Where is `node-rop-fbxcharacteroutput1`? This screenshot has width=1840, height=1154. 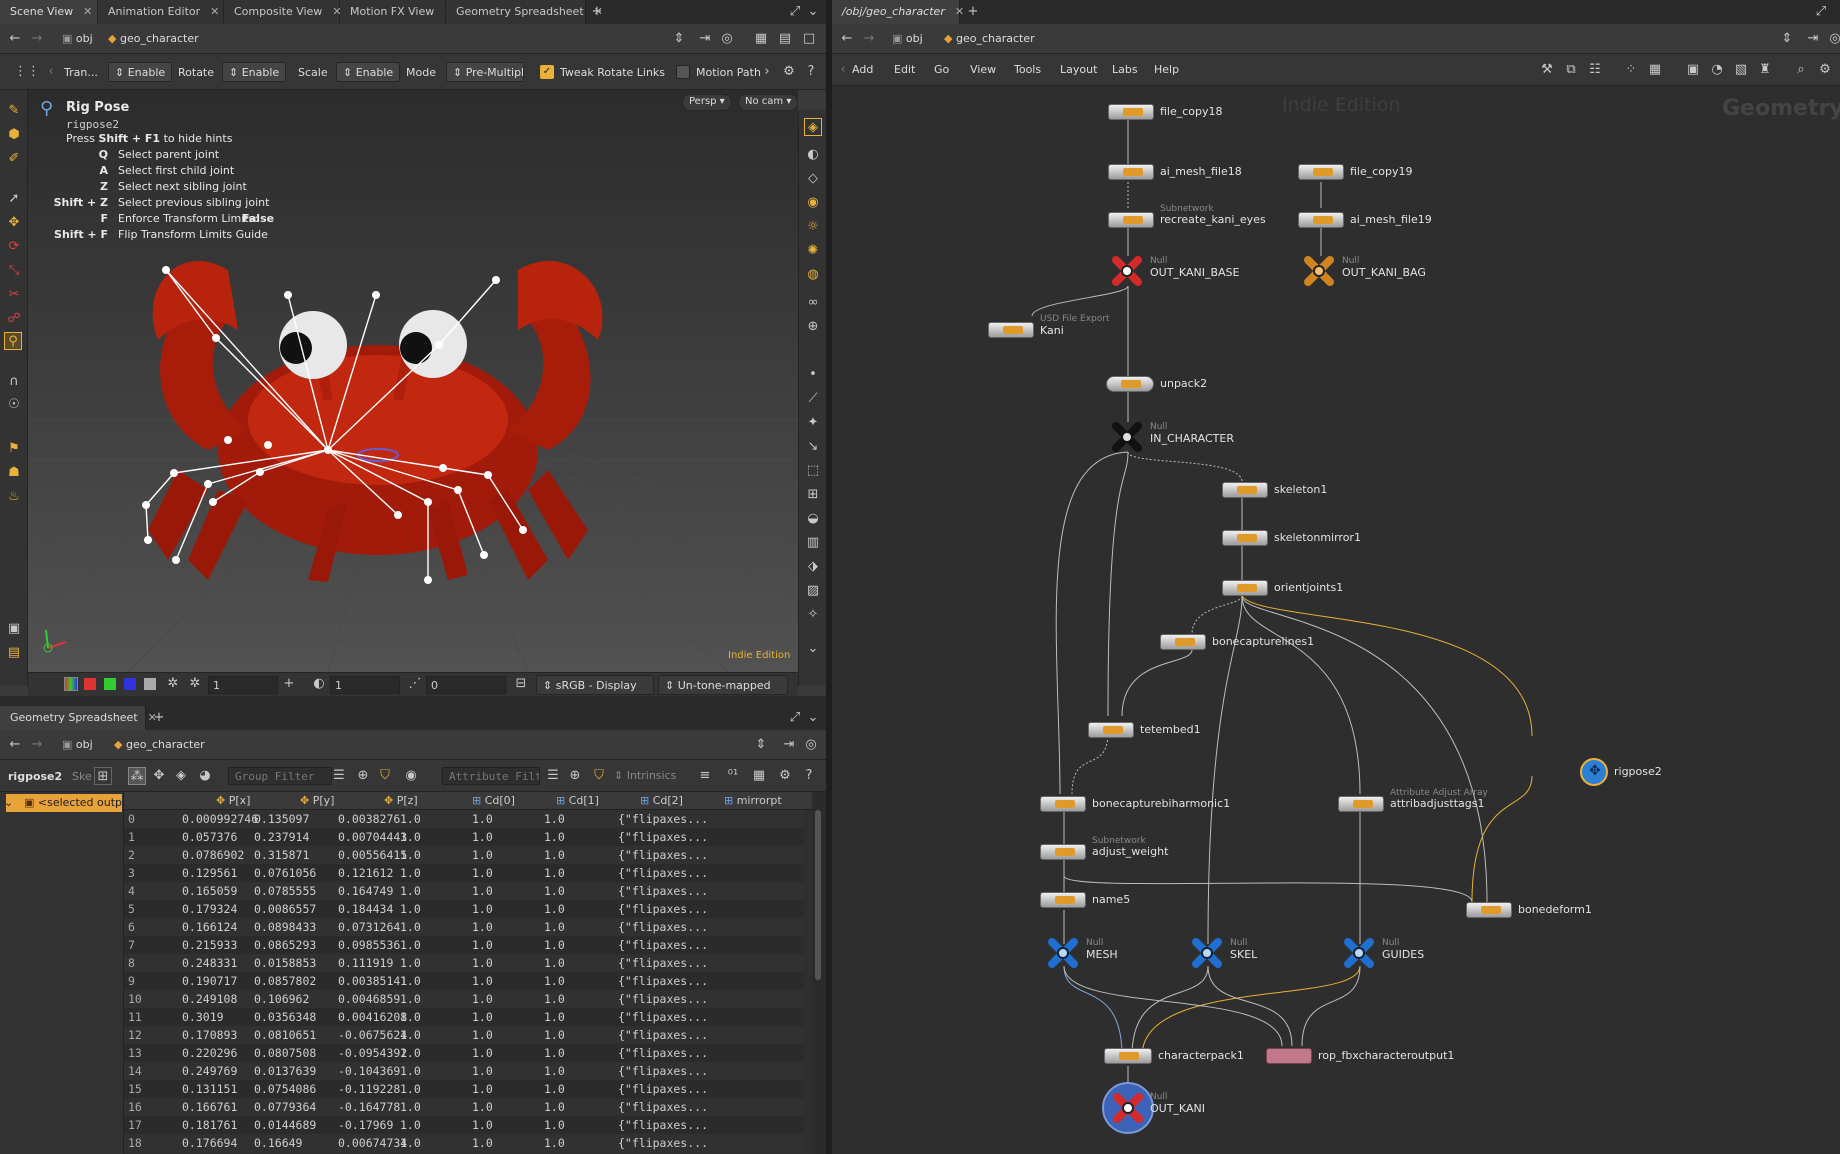
node-rop-fbxcharacteroutput1 is located at coordinates (1289, 1056).